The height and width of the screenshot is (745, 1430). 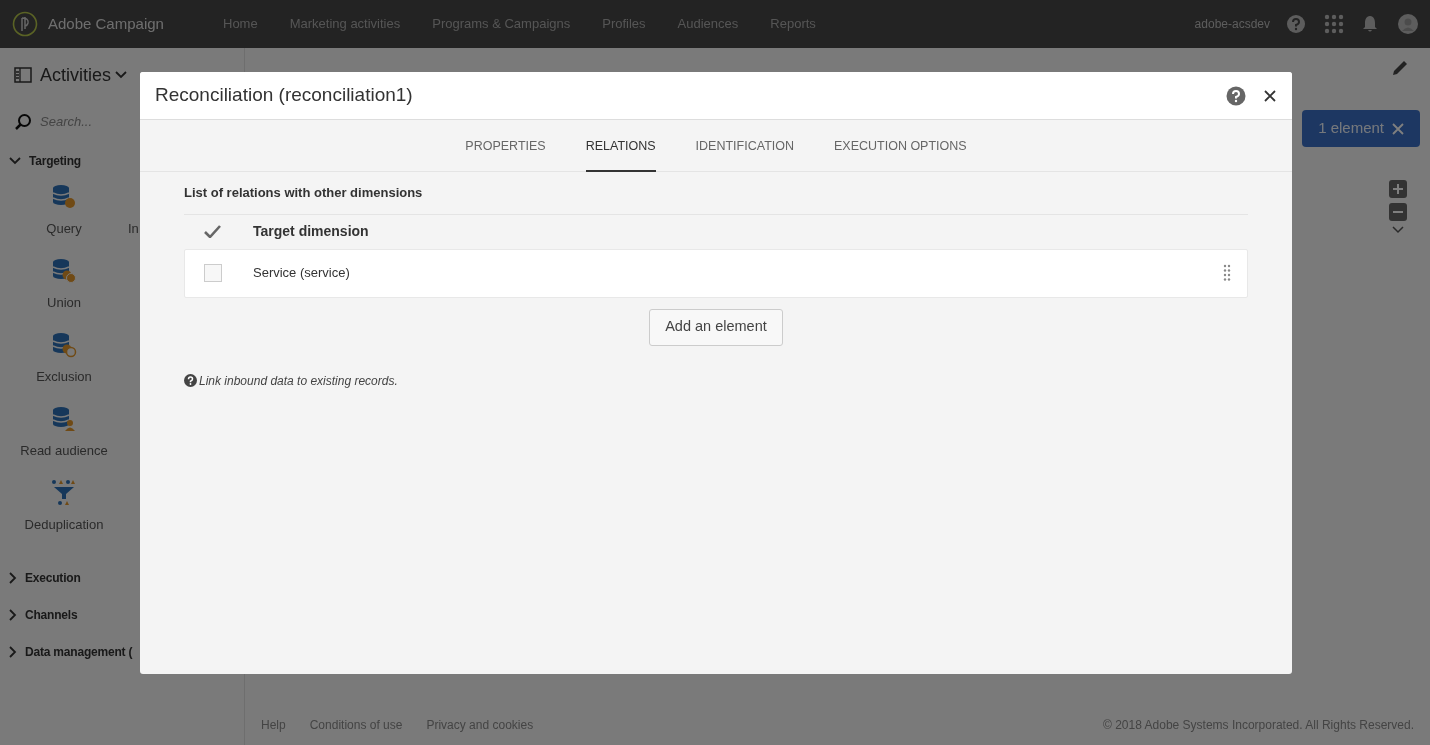 What do you see at coordinates (298, 381) in the screenshot?
I see `hint-text: Link inbound data to existing records.` at bounding box center [298, 381].